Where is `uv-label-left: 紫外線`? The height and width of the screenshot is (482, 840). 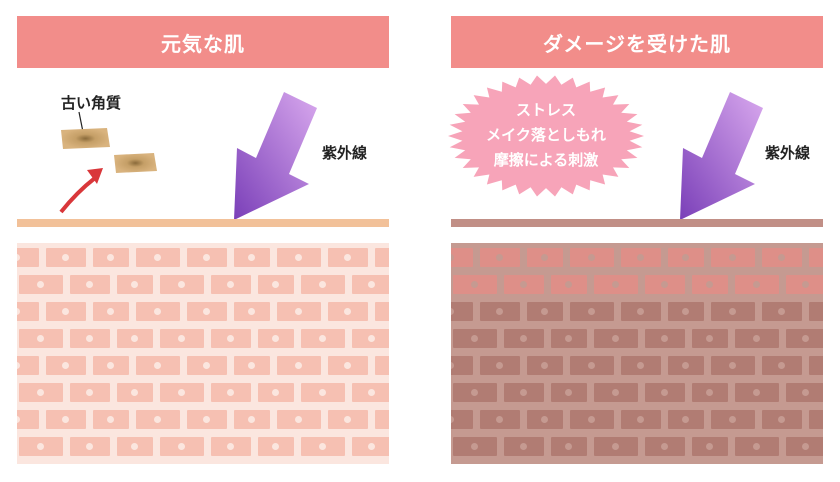
uv-label-left: 紫外線 is located at coordinates (345, 153).